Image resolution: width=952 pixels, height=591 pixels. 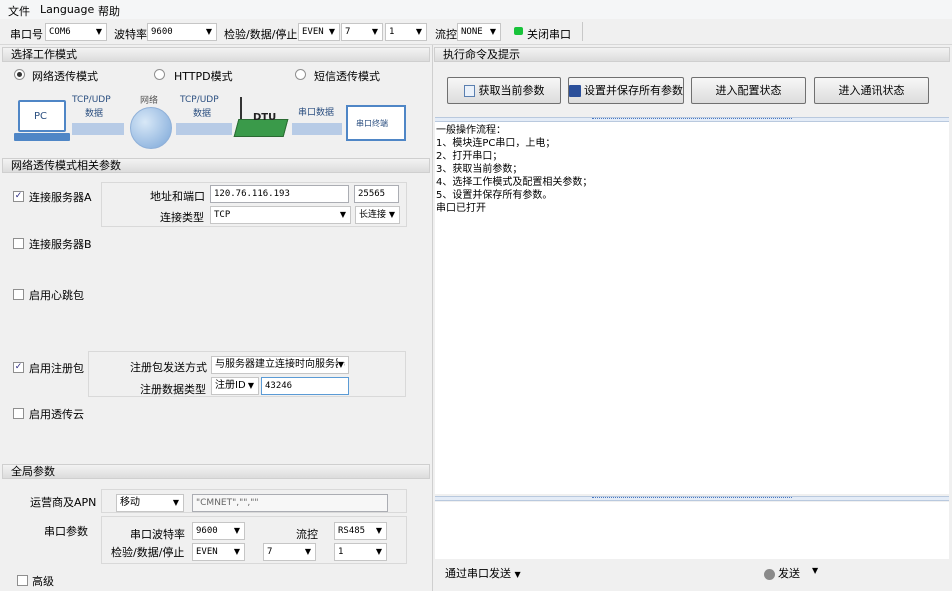 What do you see at coordinates (261, 34) in the screenshot?
I see `check-label: 检验/数据/停止` at bounding box center [261, 34].